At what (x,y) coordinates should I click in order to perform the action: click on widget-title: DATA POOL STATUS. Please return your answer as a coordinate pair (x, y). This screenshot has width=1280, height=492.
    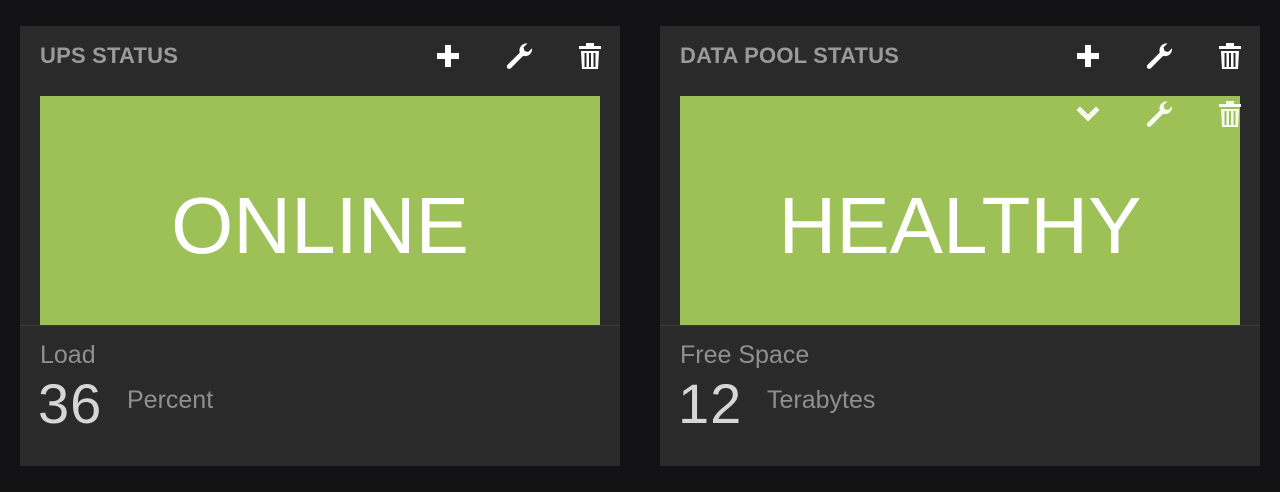
    Looking at the image, I should click on (790, 55).